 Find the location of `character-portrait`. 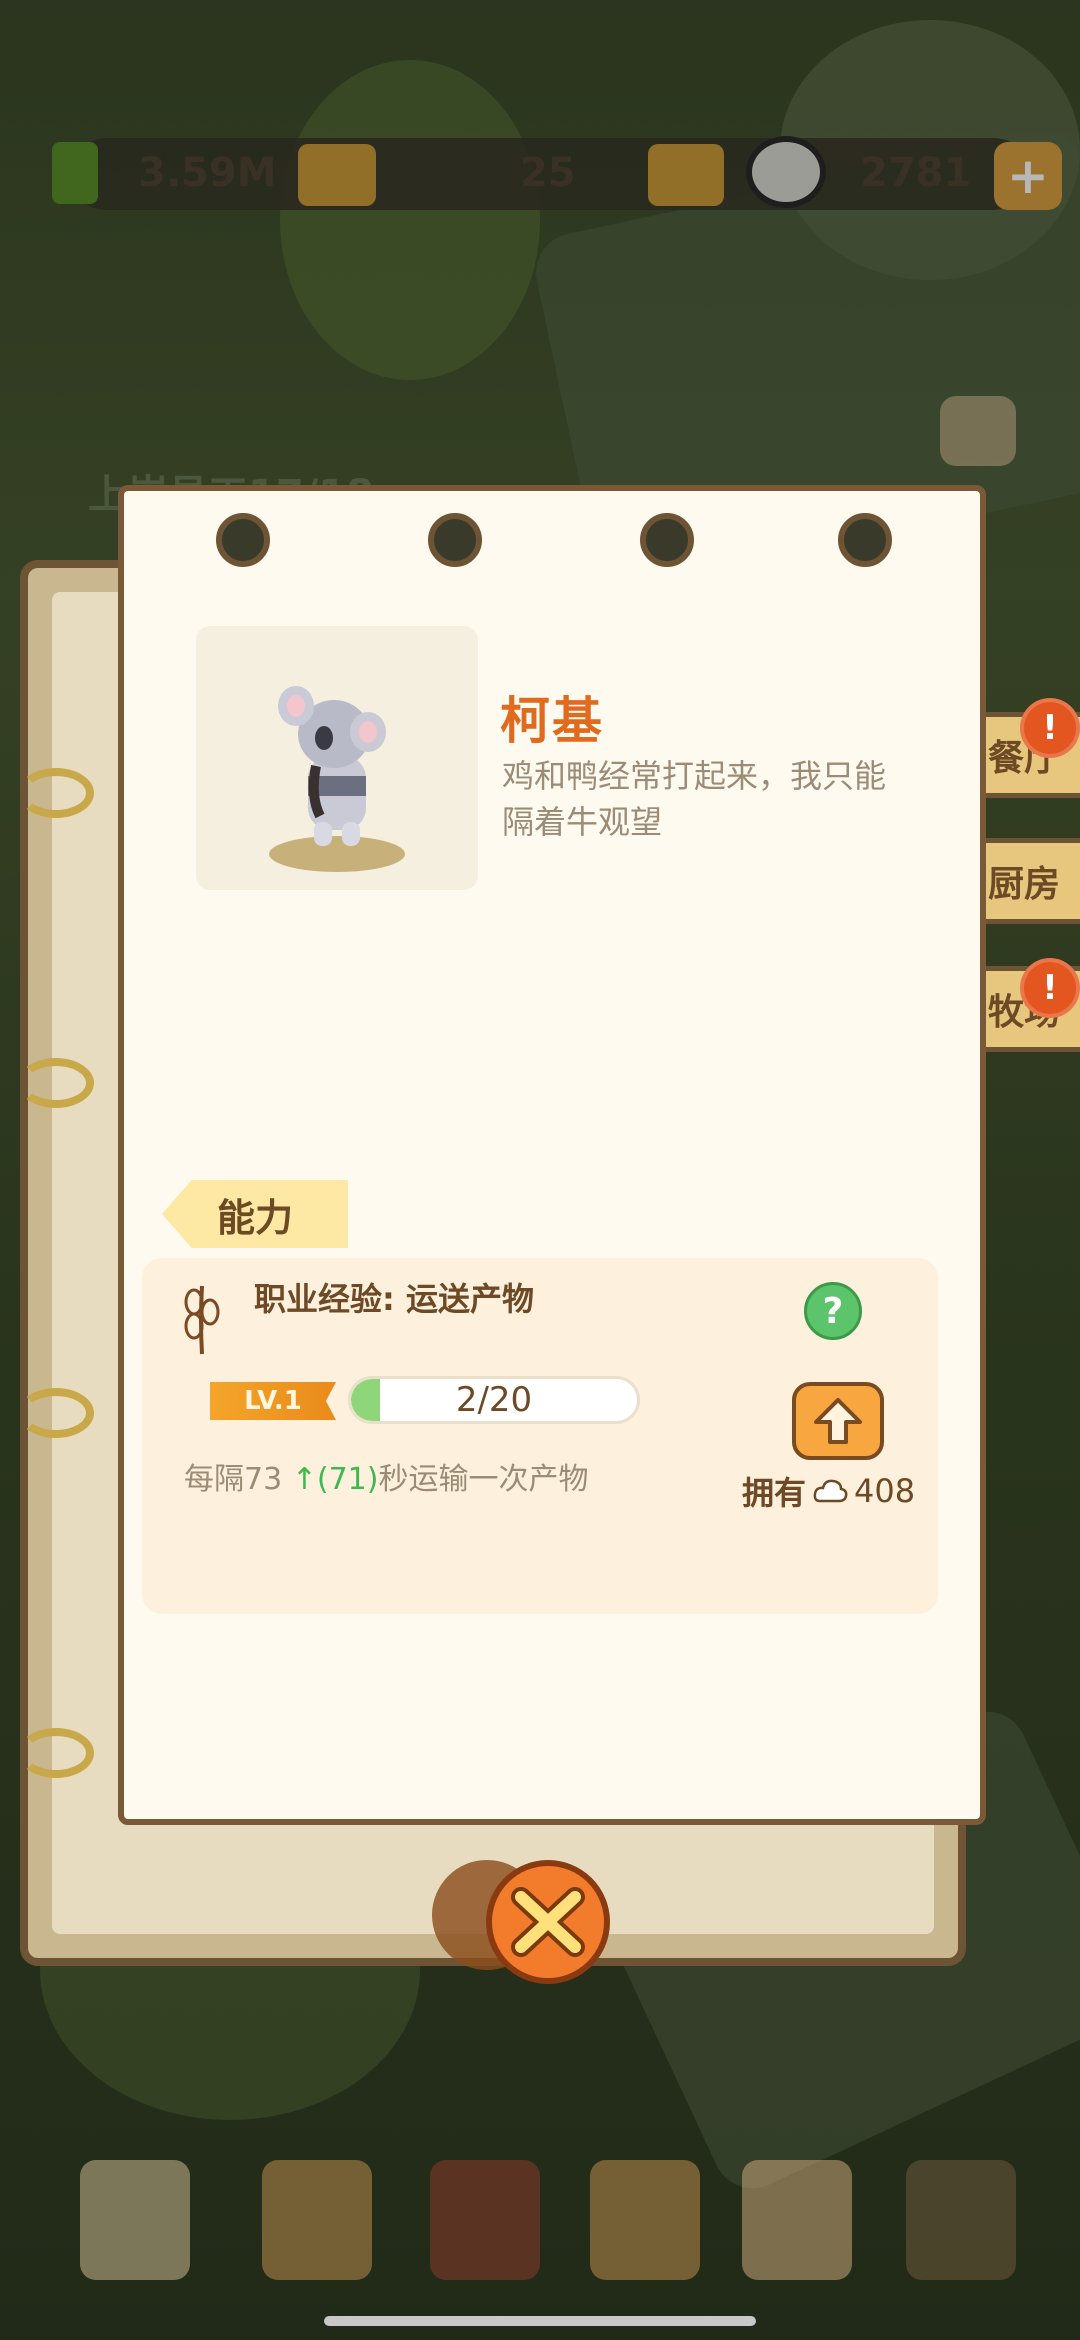

character-portrait is located at coordinates (337, 758).